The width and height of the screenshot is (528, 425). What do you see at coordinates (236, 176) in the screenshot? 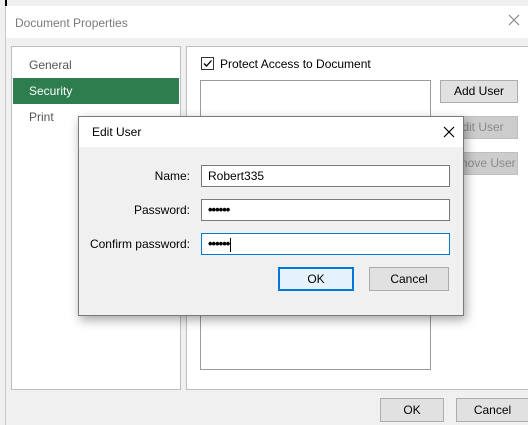
I see `name-value: Robert335` at bounding box center [236, 176].